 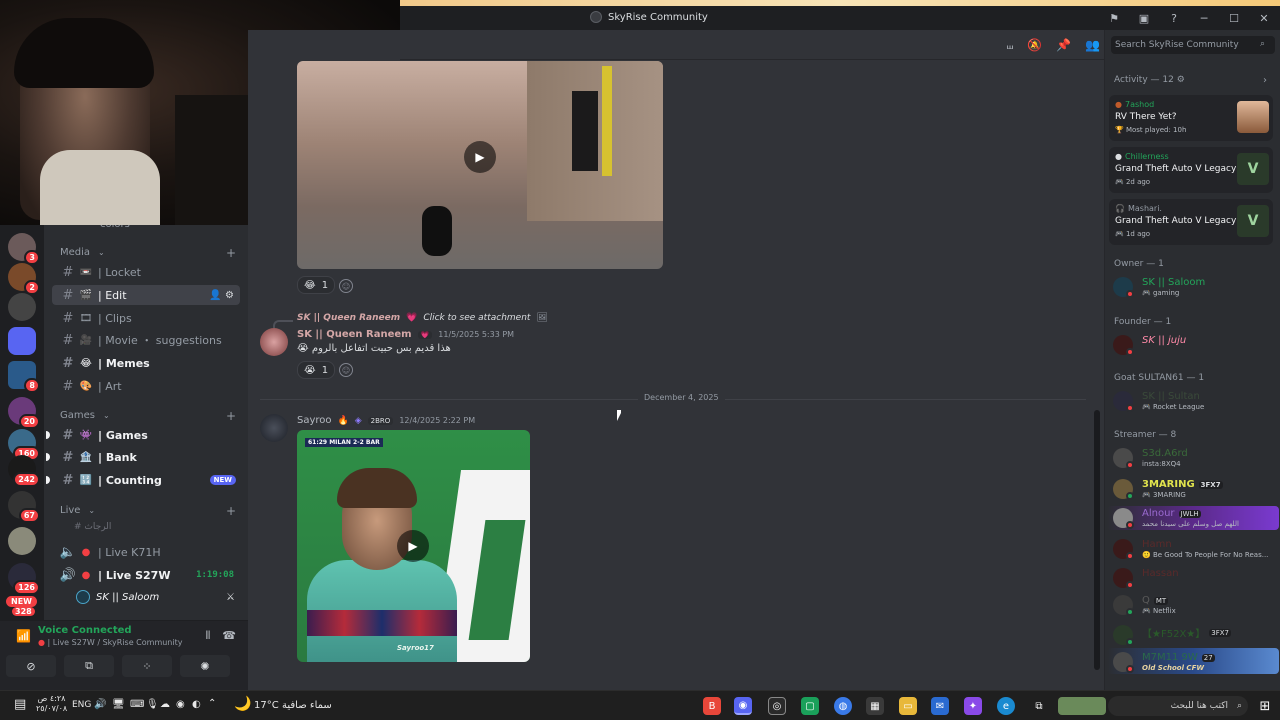 I want to click on camera-off-button: ⊘, so click(x=31, y=666).